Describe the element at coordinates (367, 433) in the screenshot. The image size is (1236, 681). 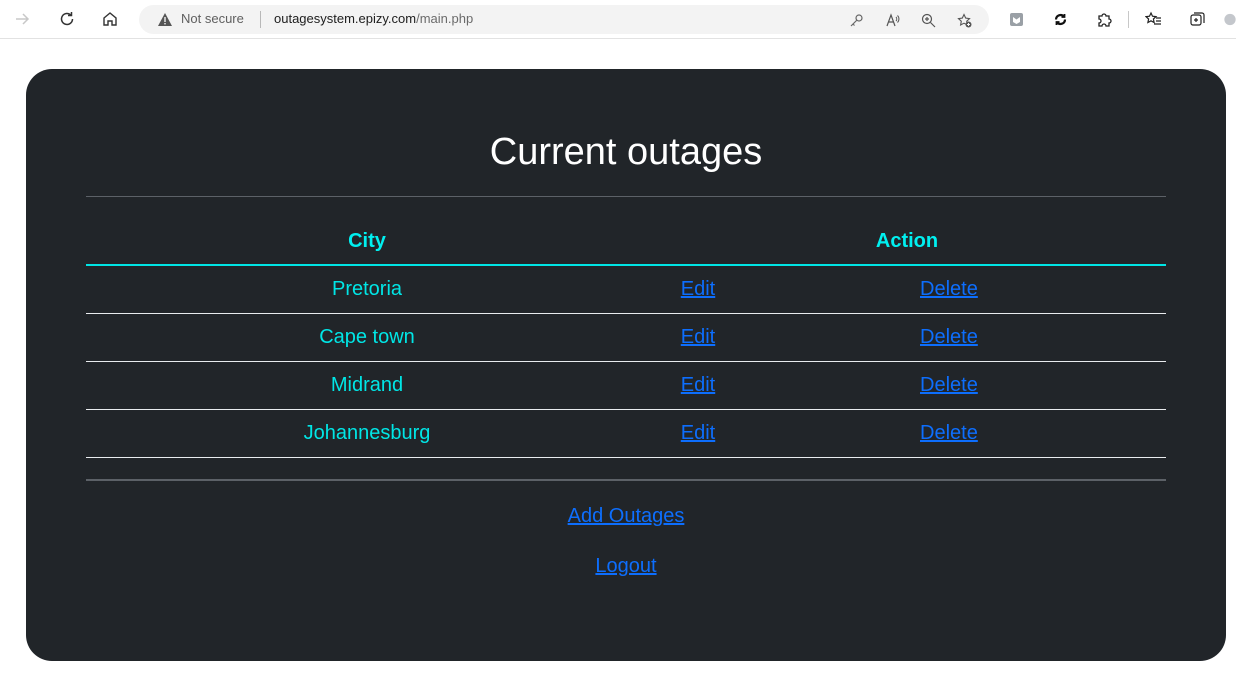
I see `city-cell: Johannesburg` at that location.